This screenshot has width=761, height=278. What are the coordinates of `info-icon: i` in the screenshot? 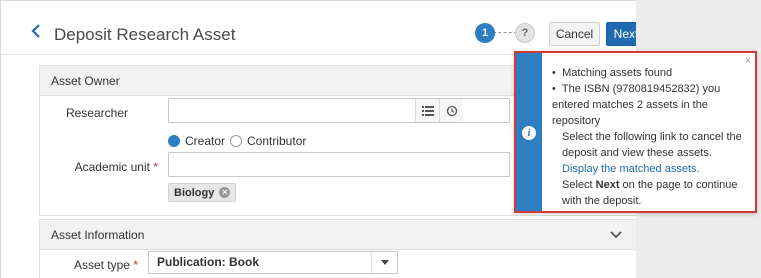 It's located at (529, 133).